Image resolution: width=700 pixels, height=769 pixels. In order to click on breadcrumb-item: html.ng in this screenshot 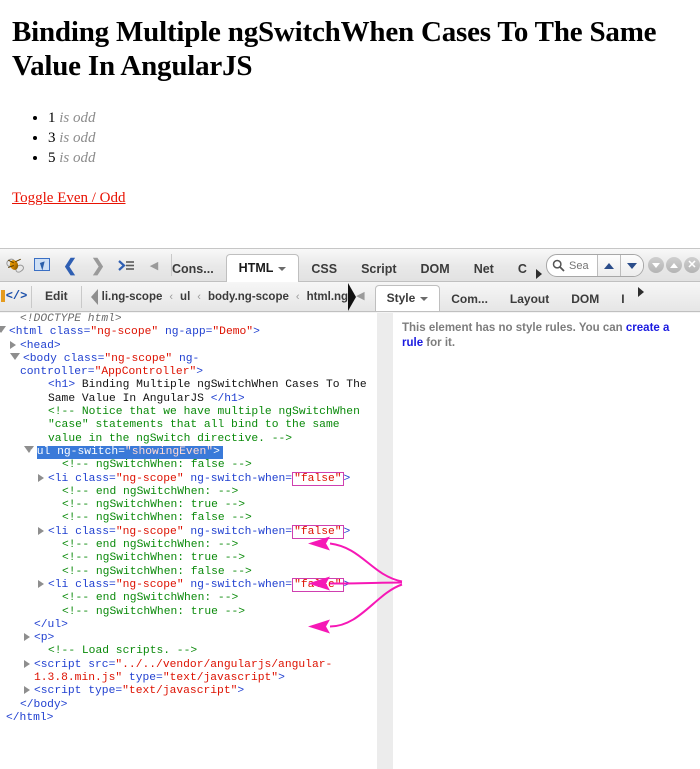, I will do `click(328, 297)`.